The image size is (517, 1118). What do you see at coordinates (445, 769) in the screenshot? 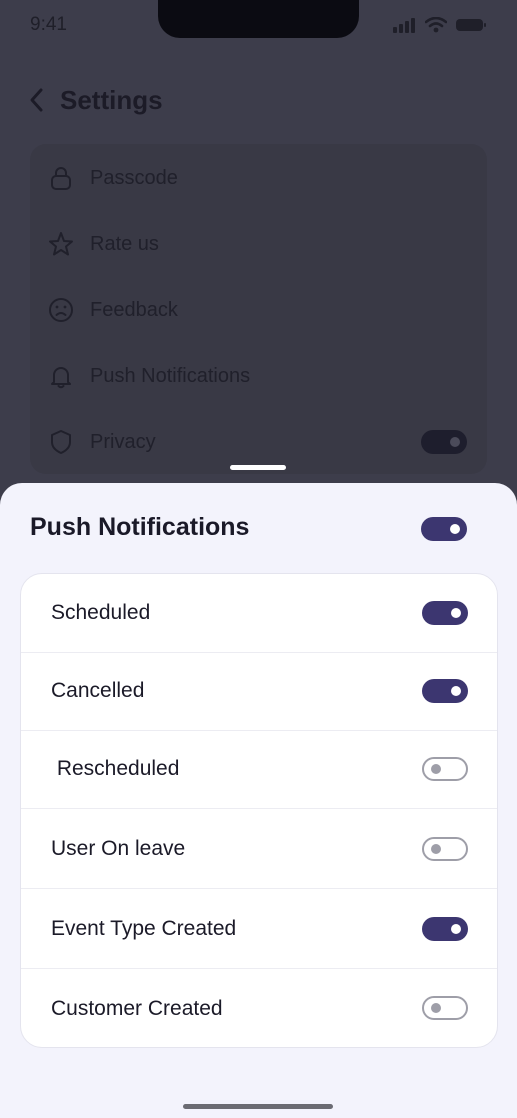
I see `rescheduled-toggle` at bounding box center [445, 769].